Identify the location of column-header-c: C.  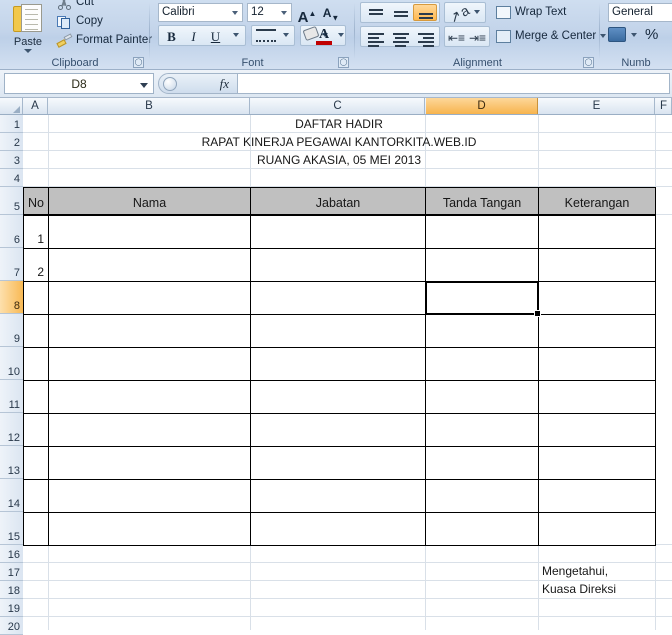
(338, 106).